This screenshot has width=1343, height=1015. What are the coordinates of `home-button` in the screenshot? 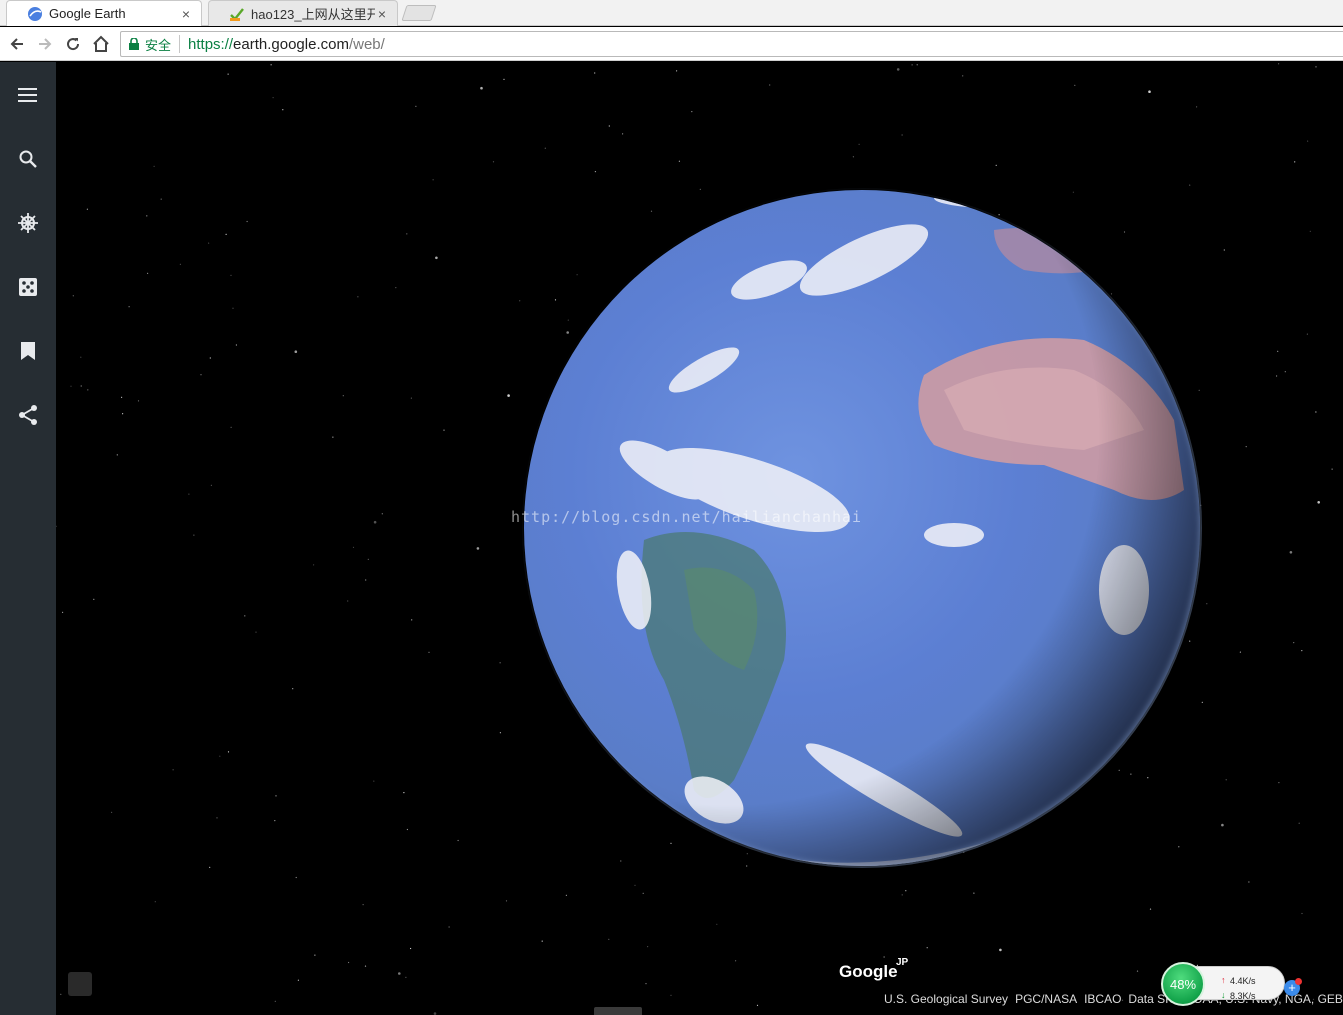 It's located at (101, 44).